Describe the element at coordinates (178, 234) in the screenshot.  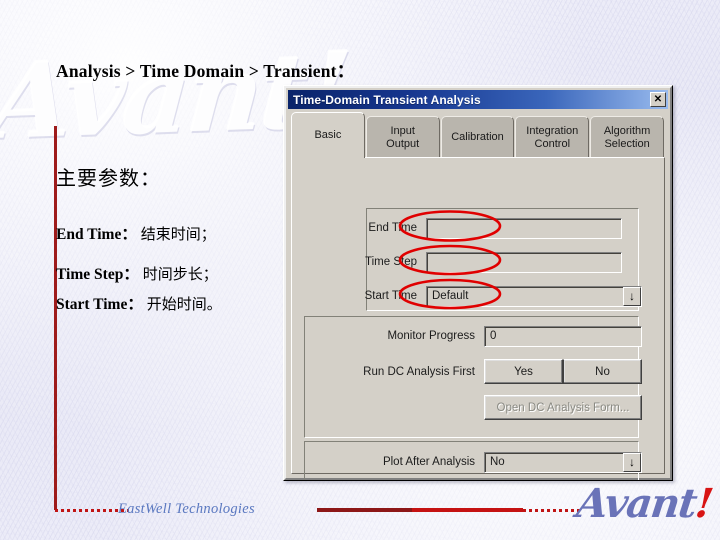
I see `param-description: 结束时间；` at that location.